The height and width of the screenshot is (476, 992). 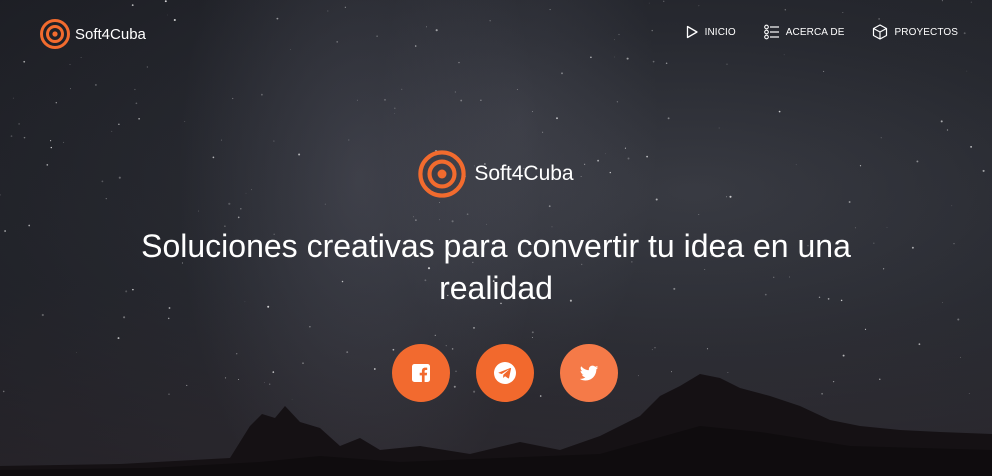 I want to click on nav-item-inicio: INICIO, so click(x=710, y=32).